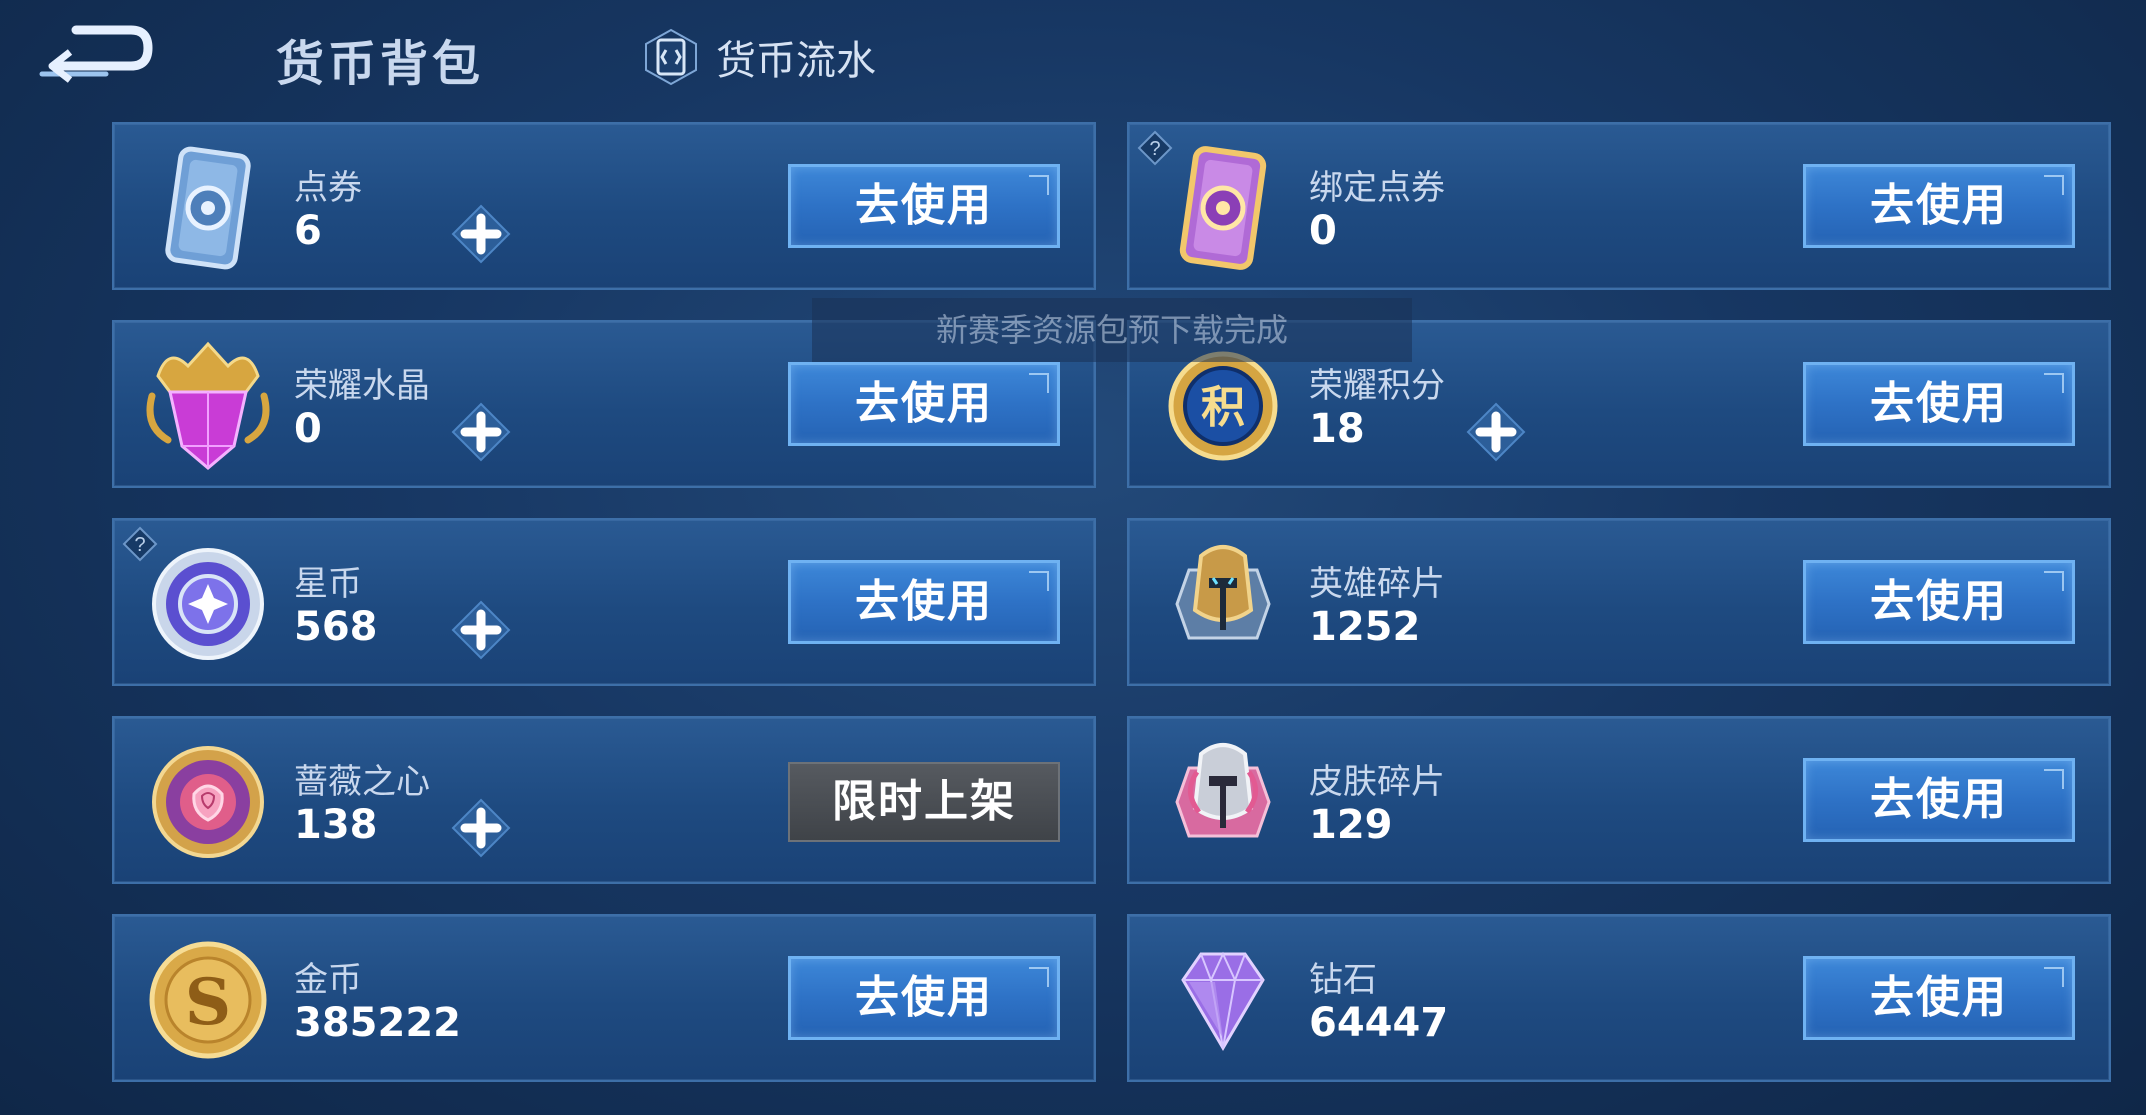  I want to click on currency-card-hero-fragment: 英雄碎片 1252 去使用, so click(1619, 602).